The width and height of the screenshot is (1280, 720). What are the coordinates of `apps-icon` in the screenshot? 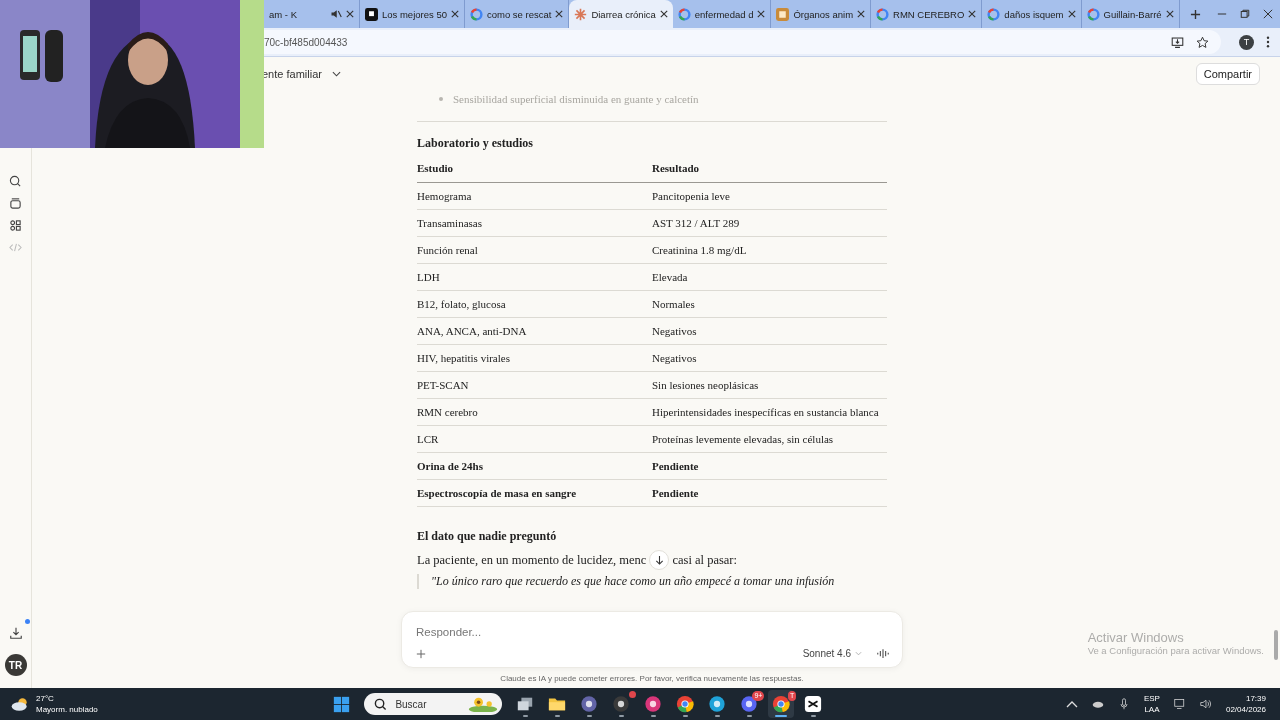 It's located at (15, 225).